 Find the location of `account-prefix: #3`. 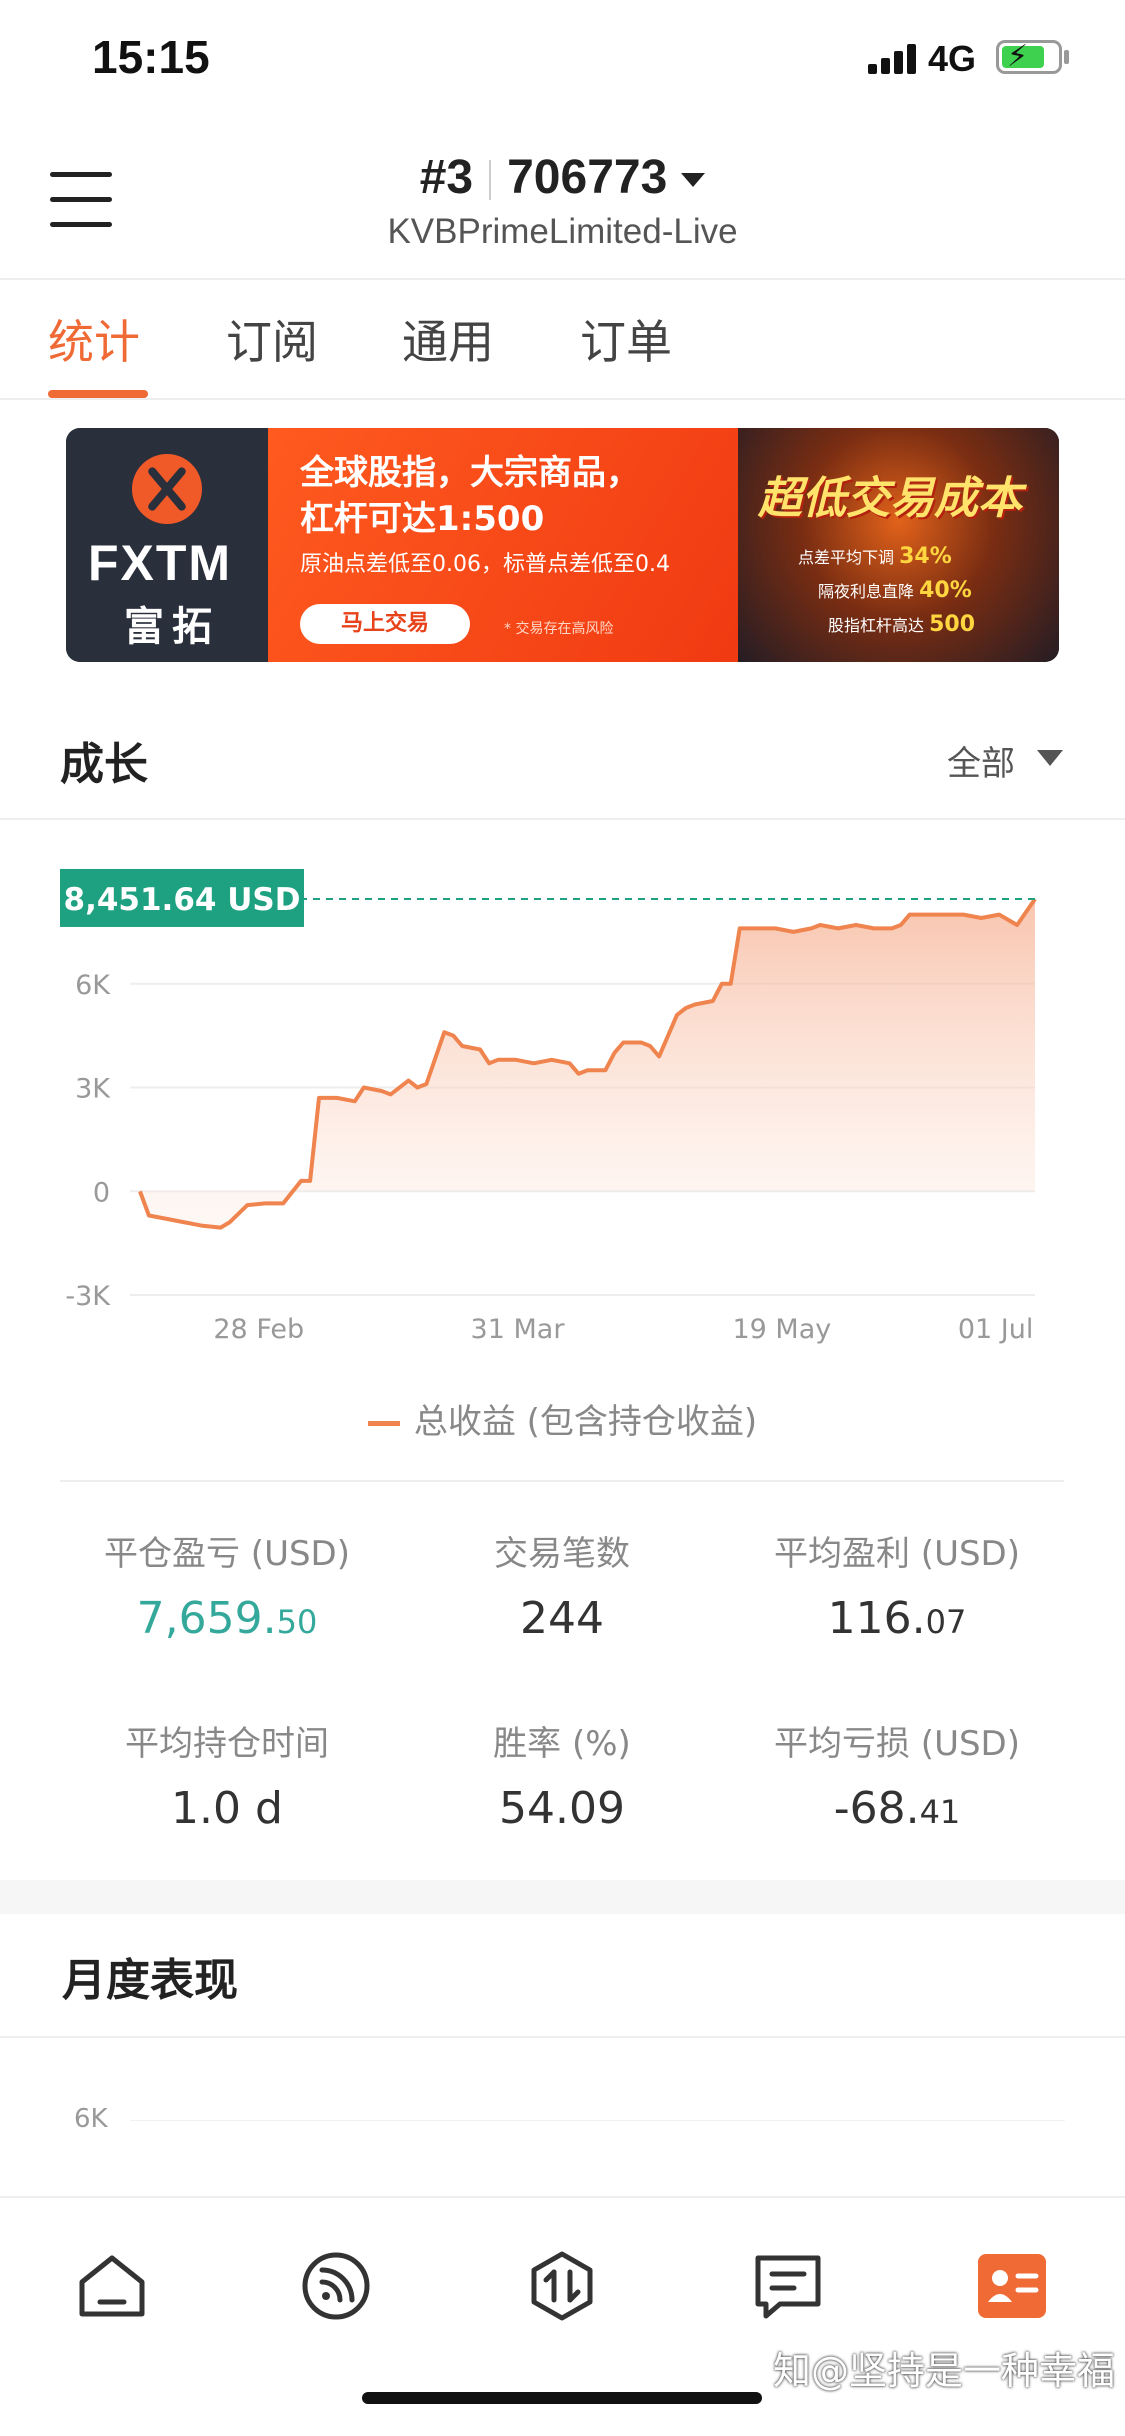

account-prefix: #3 is located at coordinates (446, 177).